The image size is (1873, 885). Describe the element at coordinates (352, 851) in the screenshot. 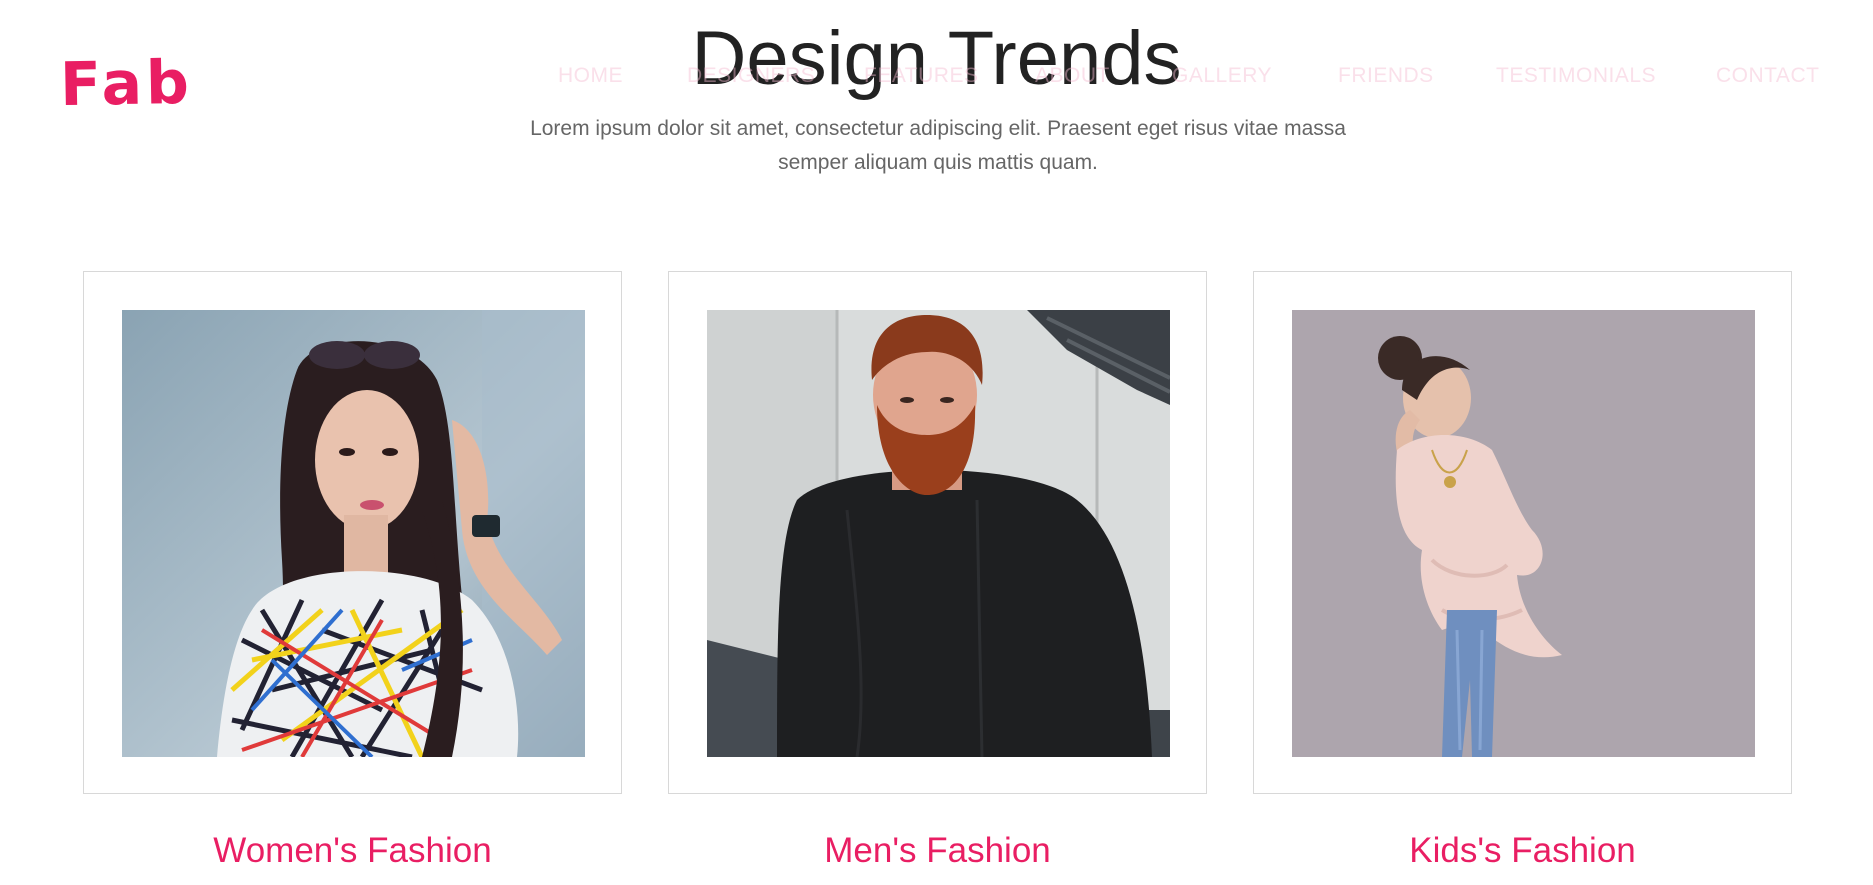

I see `card-title-women: Women's Fashion` at that location.